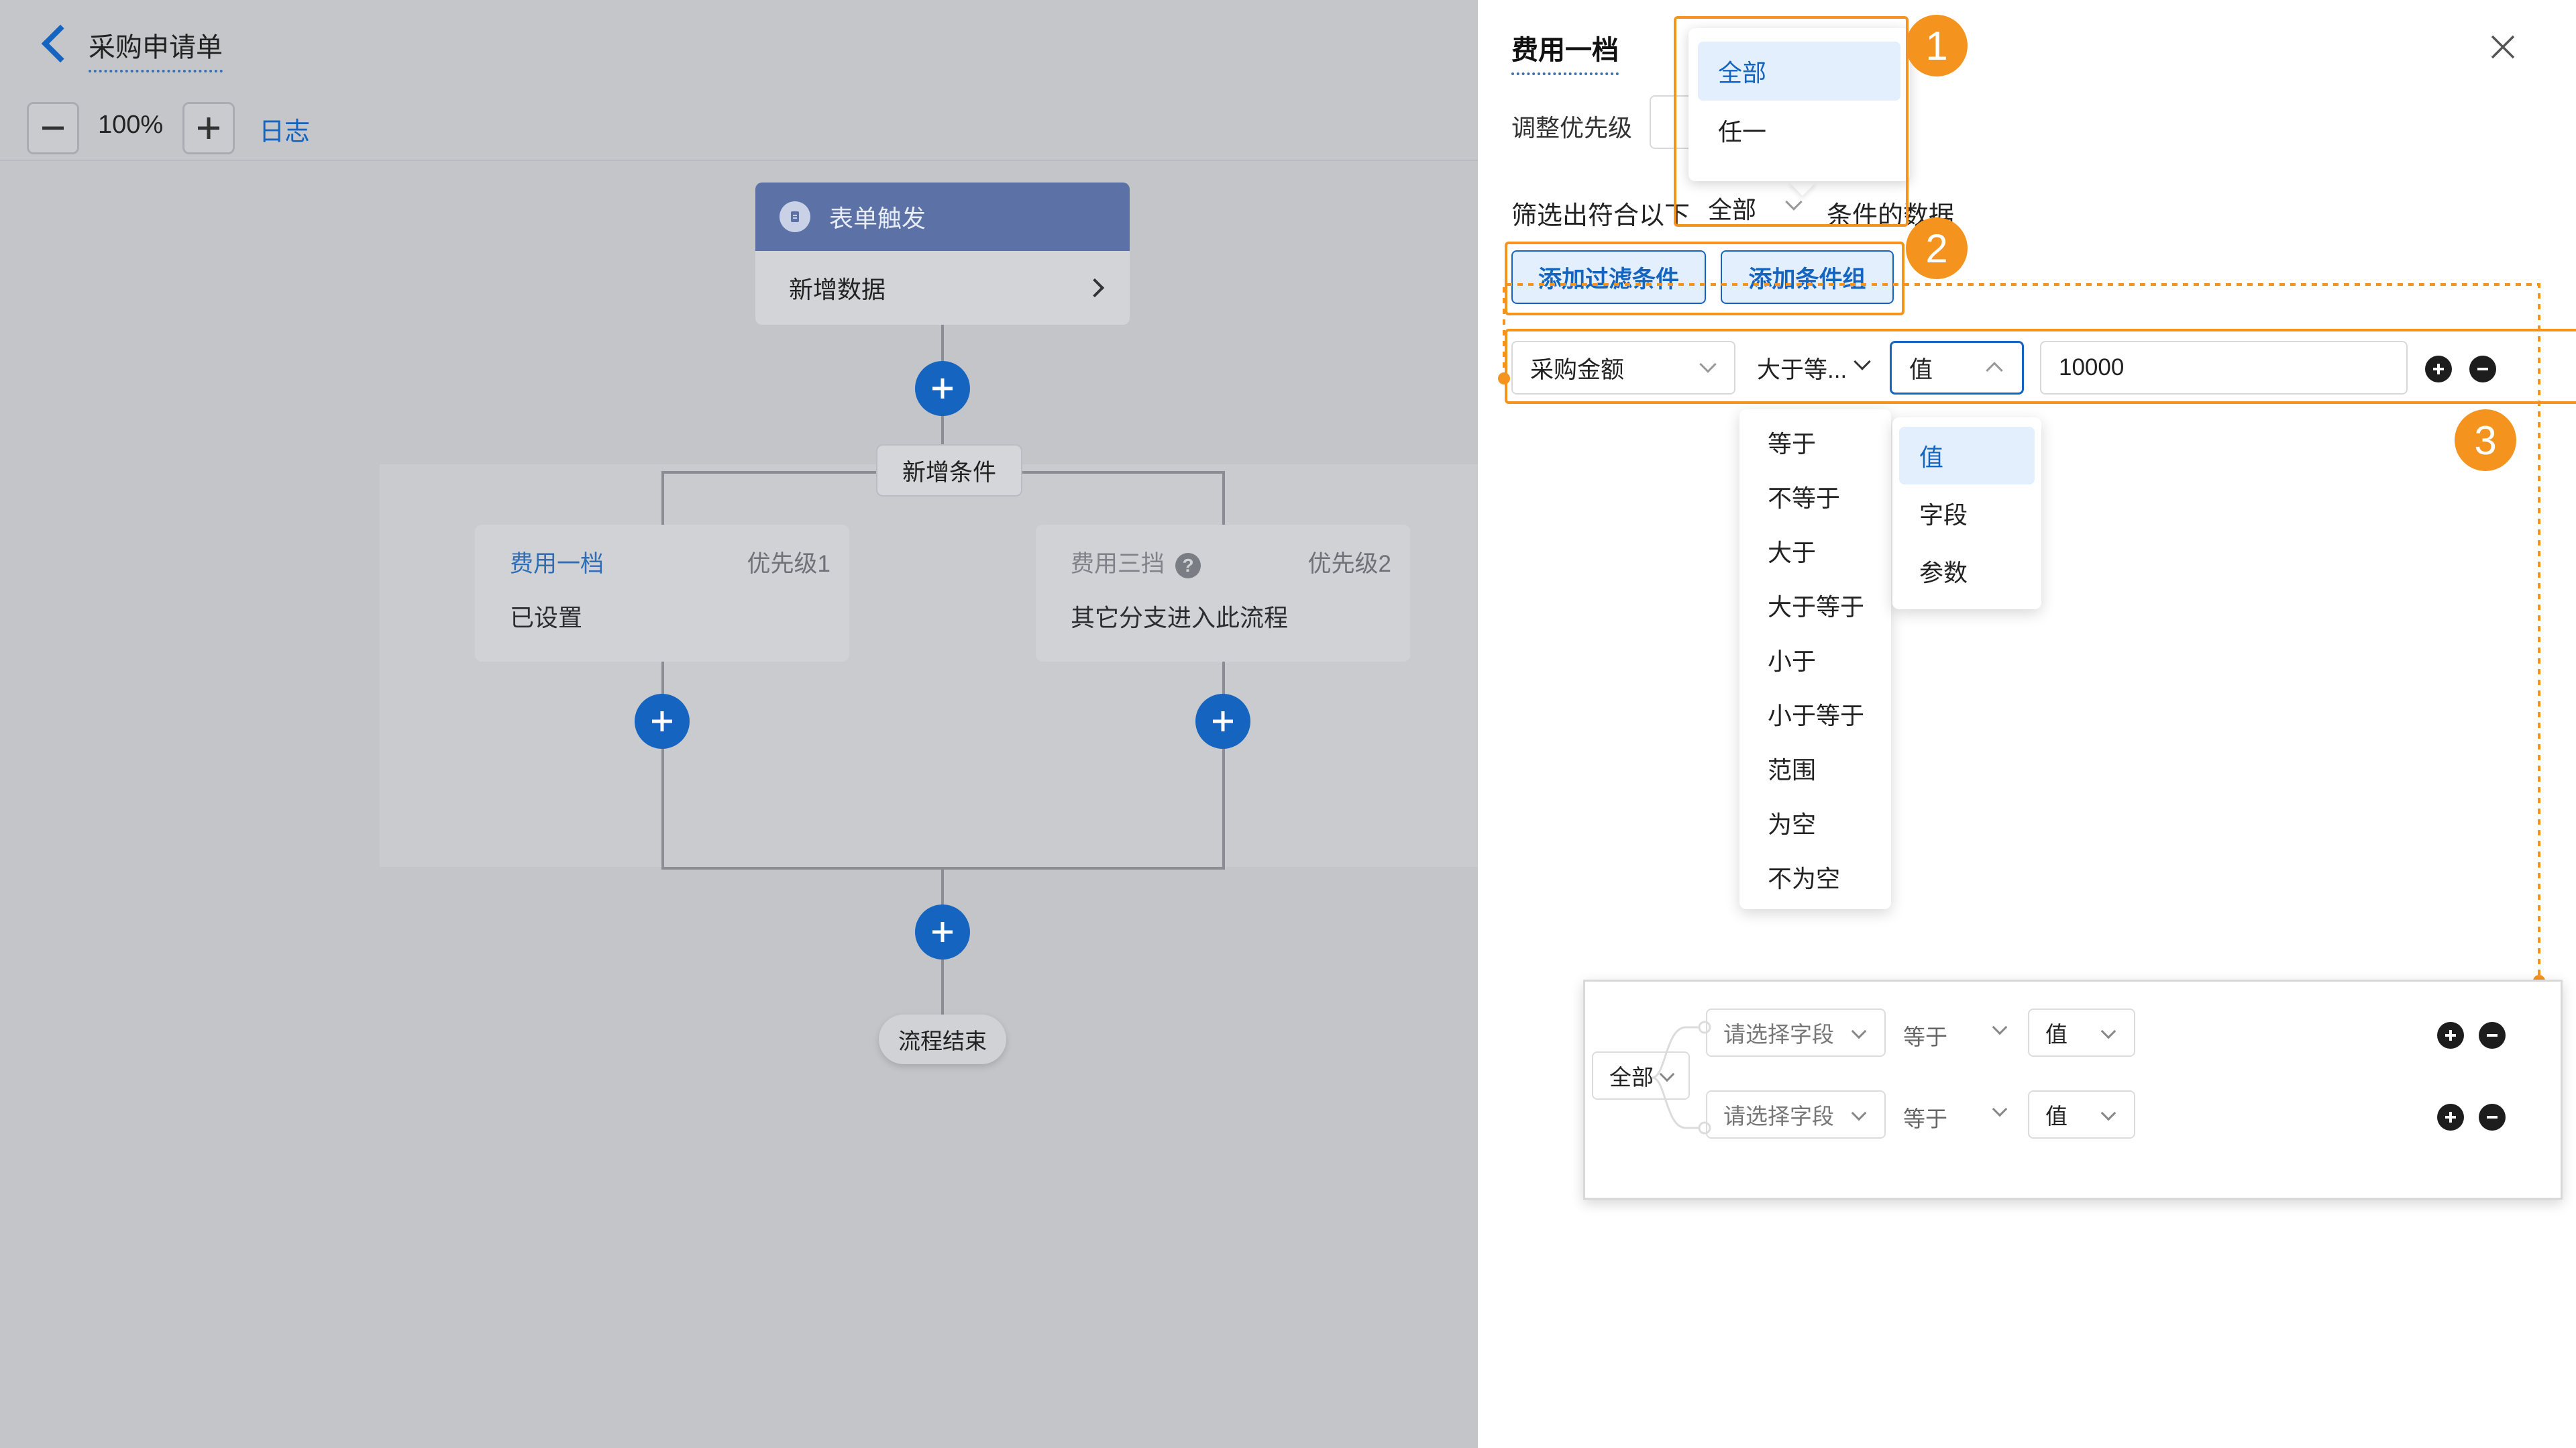 The image size is (2576, 1448). I want to click on panel-title: 费用一档, so click(1565, 52).